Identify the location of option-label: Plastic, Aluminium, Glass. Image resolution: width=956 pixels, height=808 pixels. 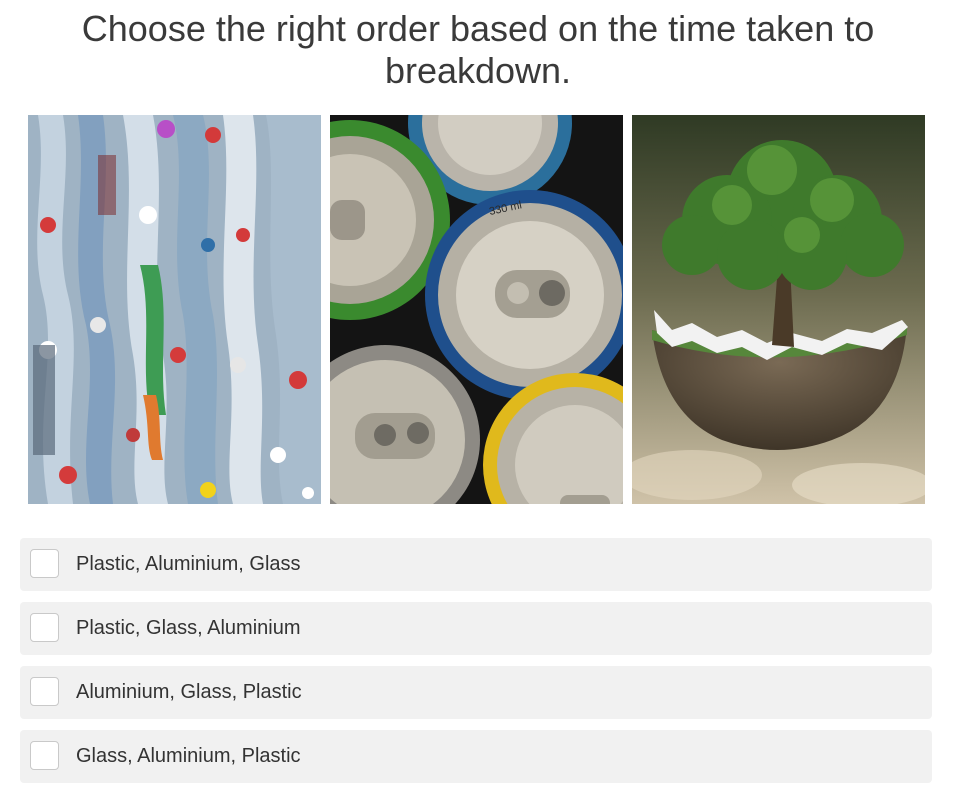
(188, 564).